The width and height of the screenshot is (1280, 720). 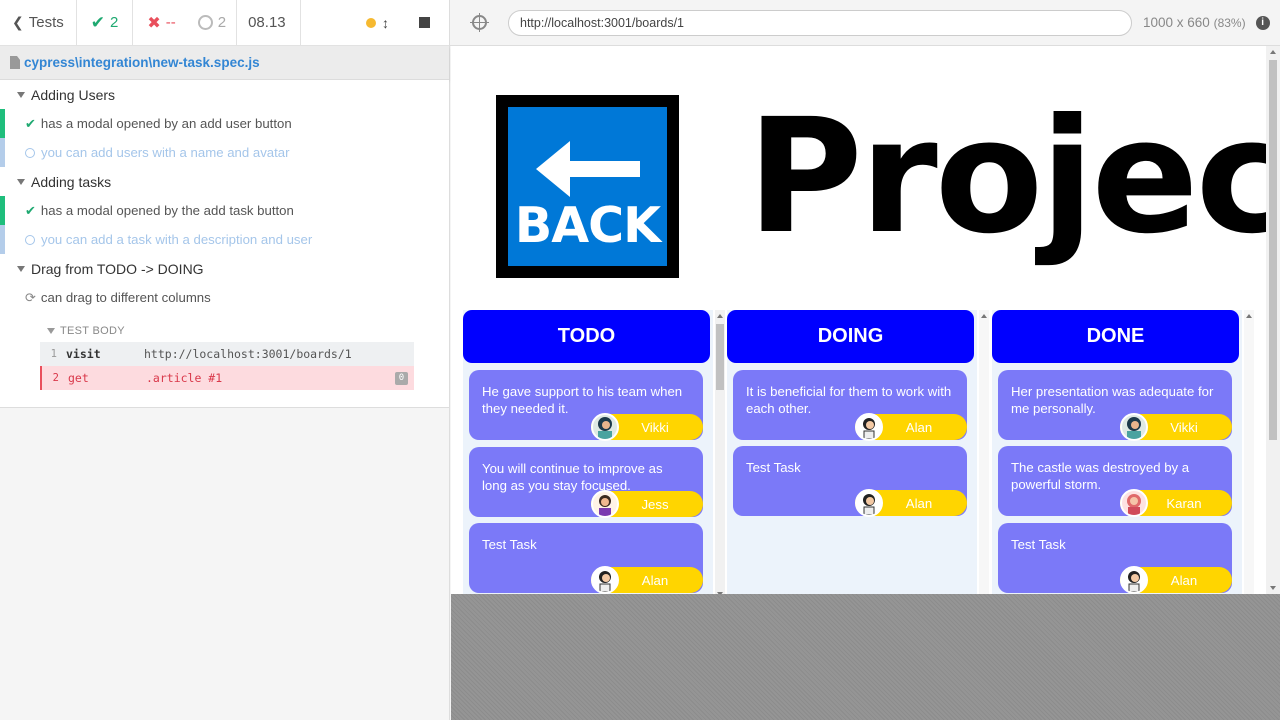 I want to click on suite-title: Adding Users, so click(x=73, y=94).